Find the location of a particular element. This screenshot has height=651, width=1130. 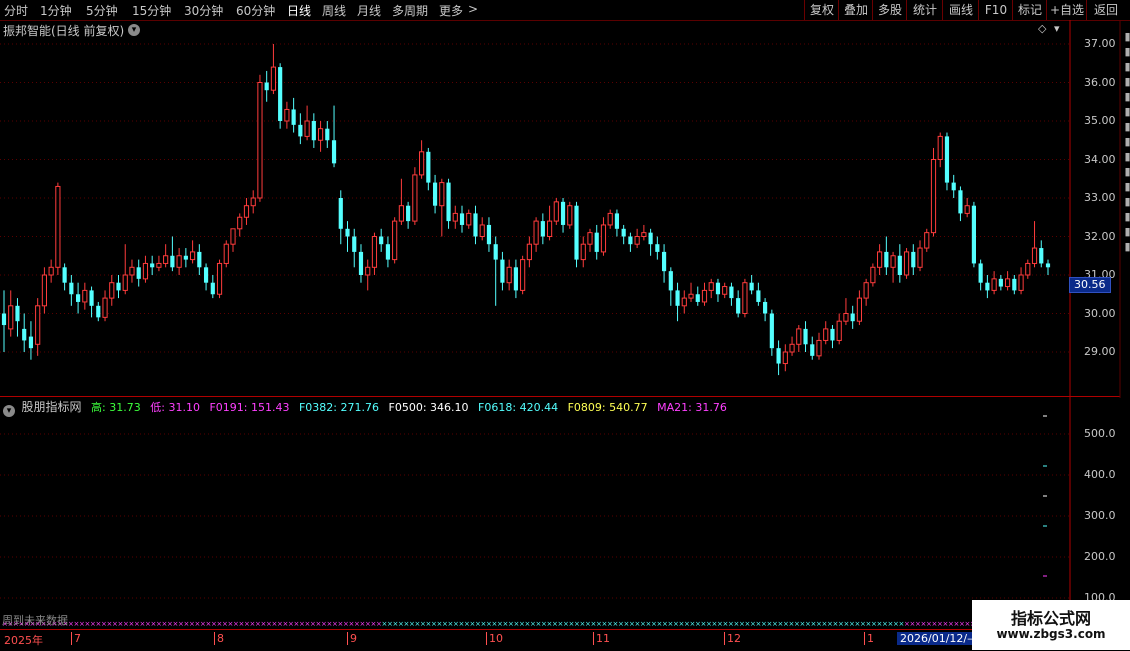

period-tab-30min: 30分钟 is located at coordinates (203, 10).